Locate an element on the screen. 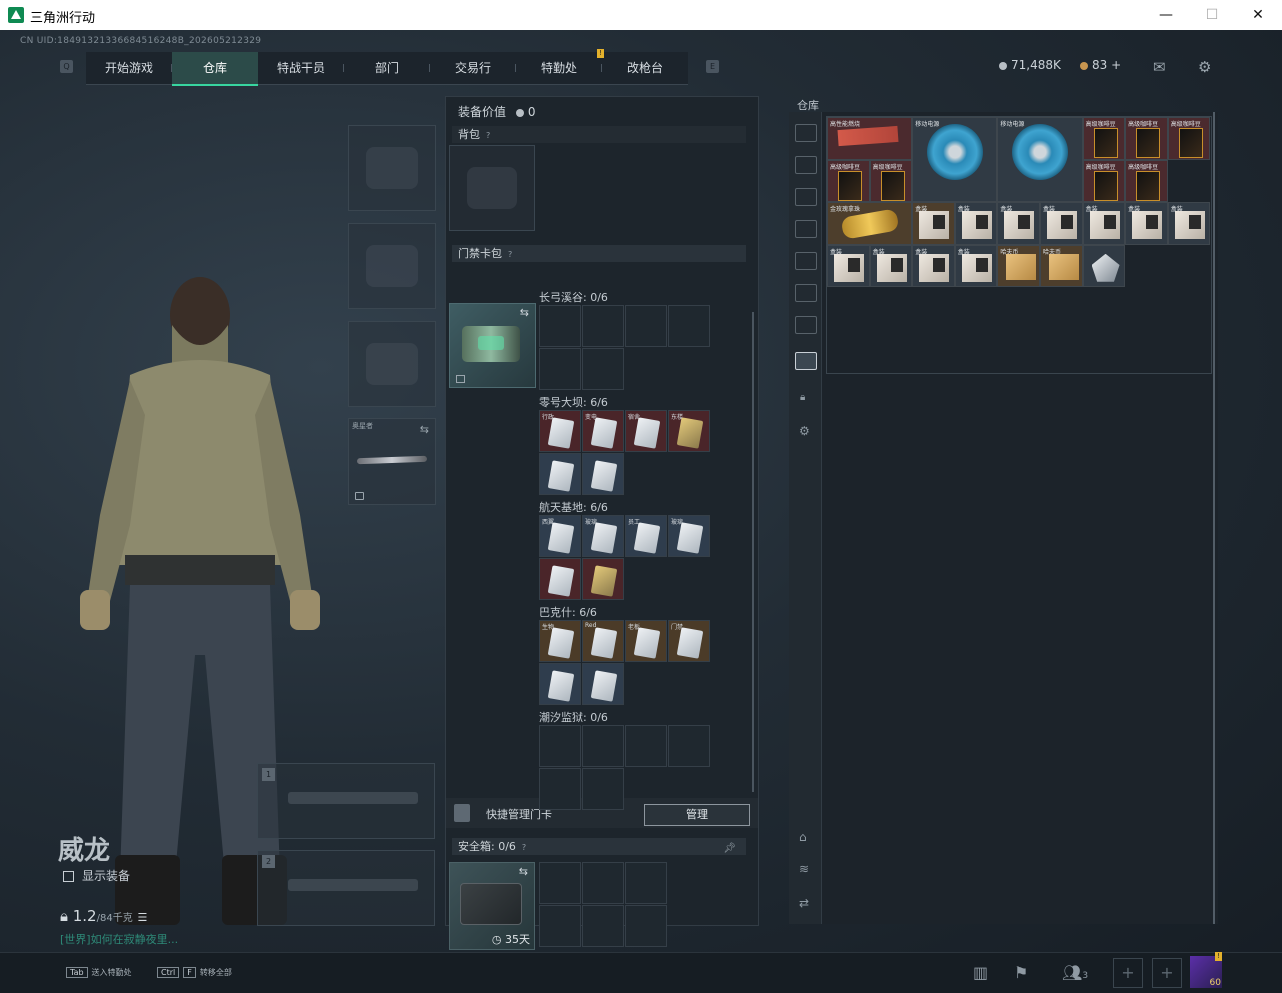  layers-icon: ≋ is located at coordinates (804, 869).